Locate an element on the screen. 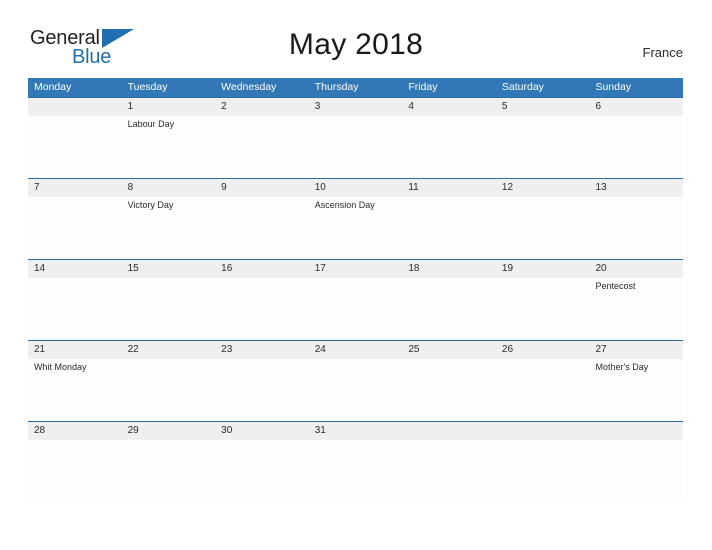 Image resolution: width=712 pixels, height=550 pixels. weekday-header-thursday: Thursday is located at coordinates (336, 87).